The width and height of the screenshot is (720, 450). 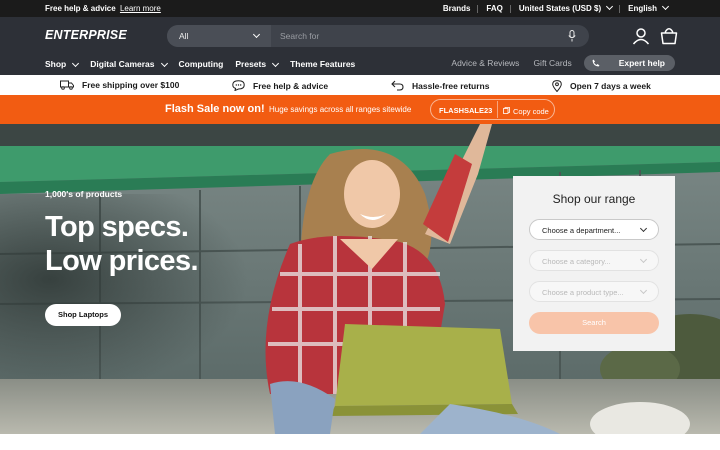 What do you see at coordinates (557, 86) in the screenshot?
I see `location-pin-icon` at bounding box center [557, 86].